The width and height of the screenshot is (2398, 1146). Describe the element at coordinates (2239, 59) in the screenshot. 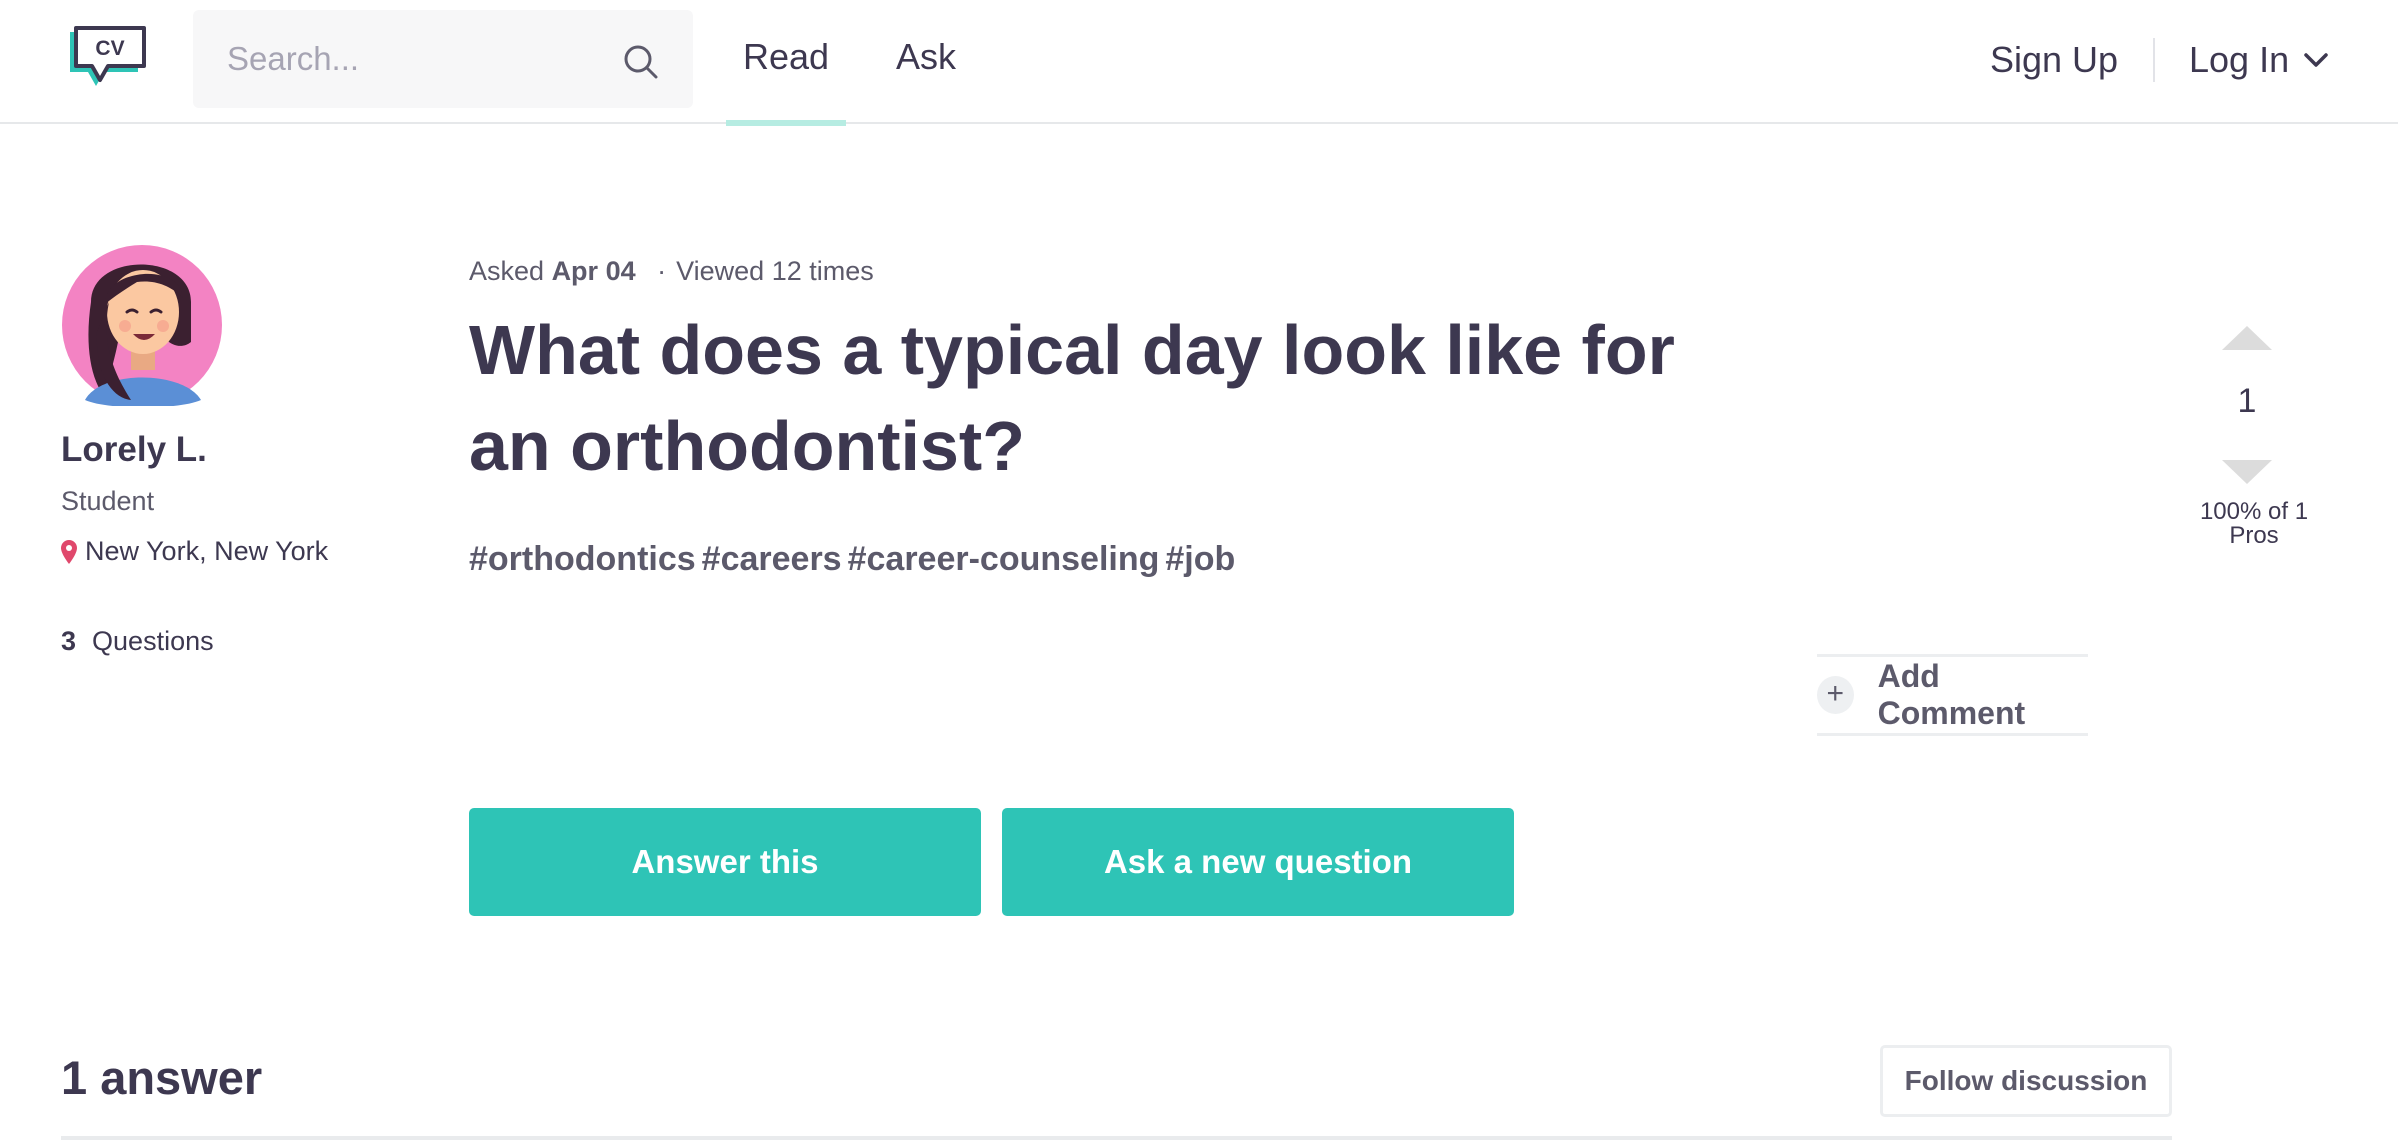

I see `log-in-label: Log In` at that location.